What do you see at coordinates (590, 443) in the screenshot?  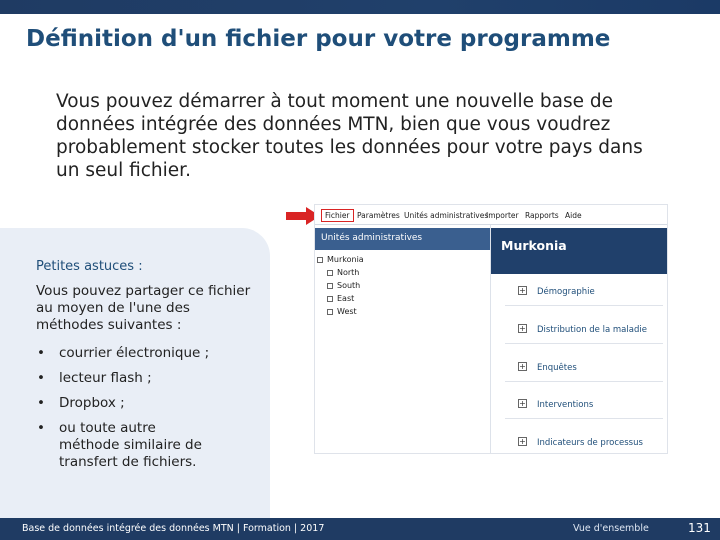 I see `category-indicateurs: Indicateurs de processus` at bounding box center [590, 443].